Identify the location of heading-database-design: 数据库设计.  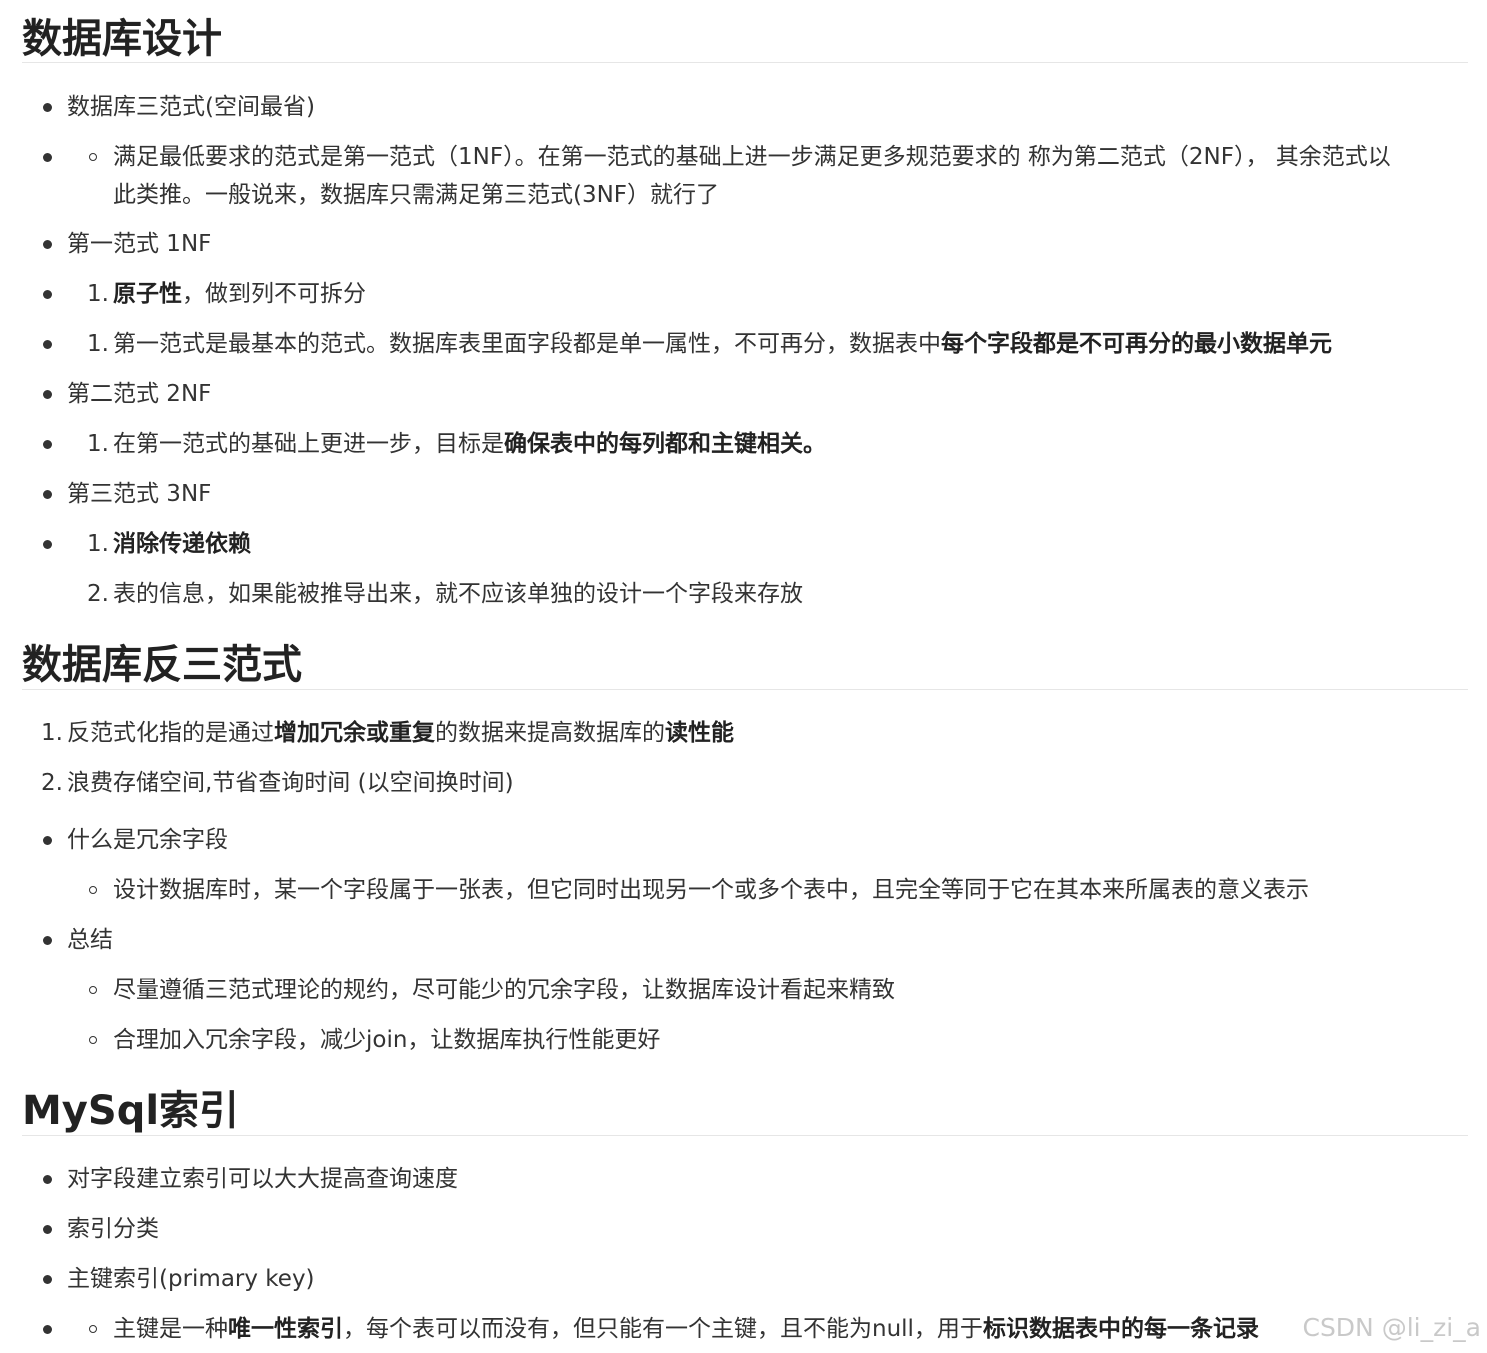
(745, 38).